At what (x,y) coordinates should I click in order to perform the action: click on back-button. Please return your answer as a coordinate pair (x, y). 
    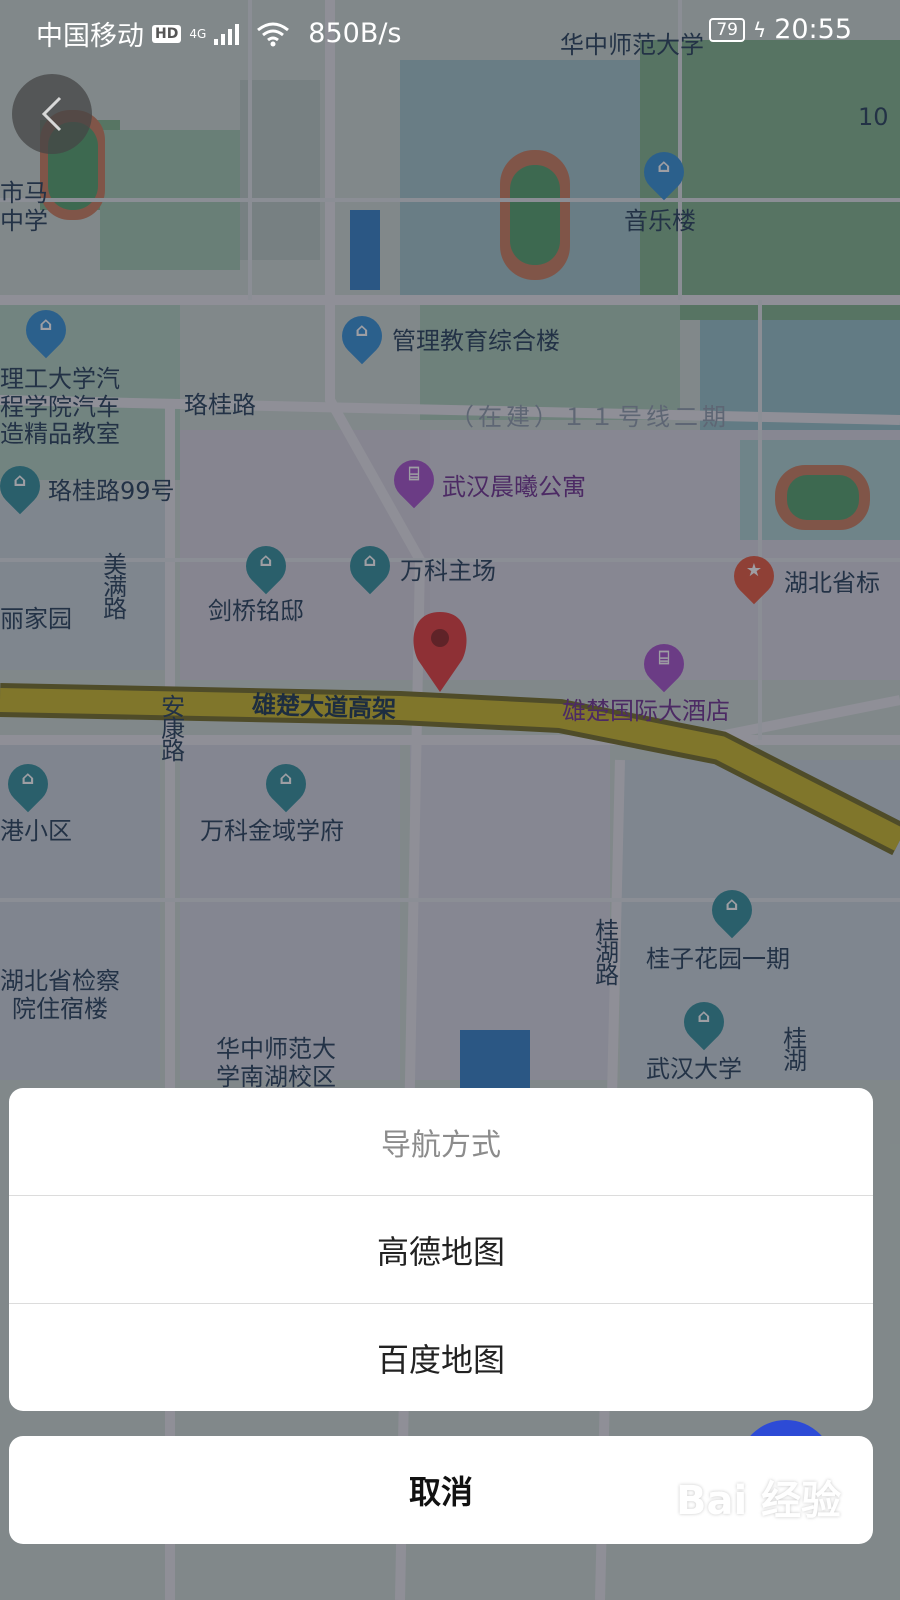
    Looking at the image, I should click on (52, 114).